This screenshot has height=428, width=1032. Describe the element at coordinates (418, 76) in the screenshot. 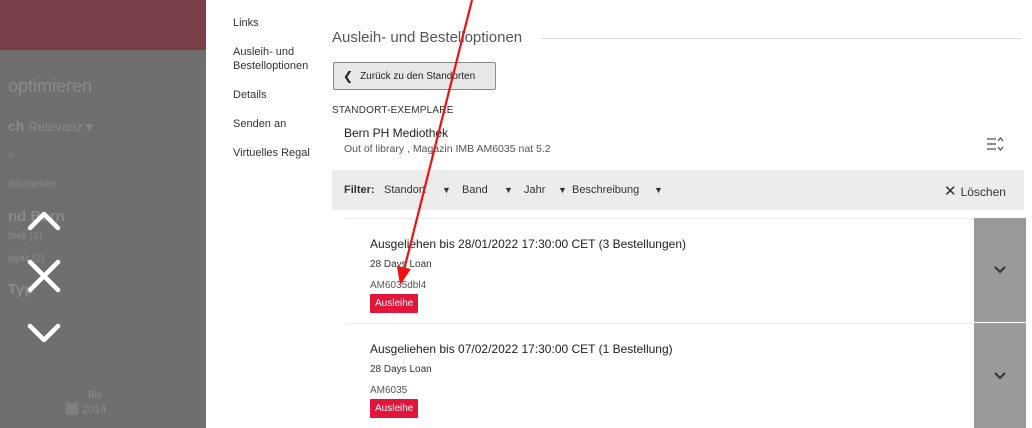

I see `back-button-label: Zurück zu den Standorten` at that location.